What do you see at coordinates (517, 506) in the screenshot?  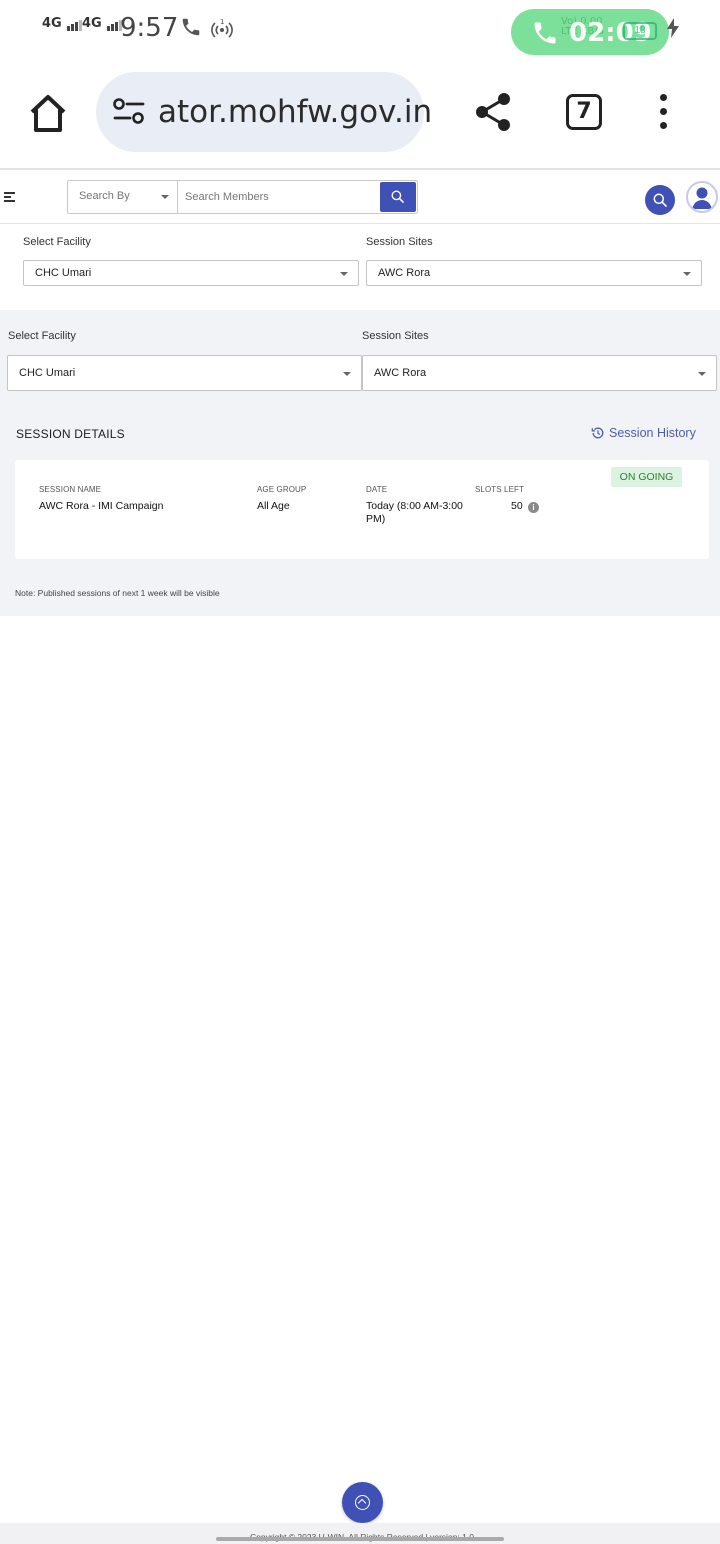 I see `slots-left-value: 50` at bounding box center [517, 506].